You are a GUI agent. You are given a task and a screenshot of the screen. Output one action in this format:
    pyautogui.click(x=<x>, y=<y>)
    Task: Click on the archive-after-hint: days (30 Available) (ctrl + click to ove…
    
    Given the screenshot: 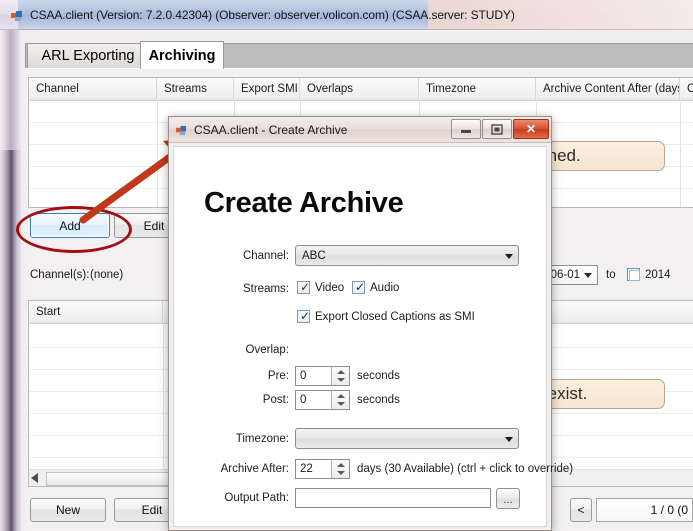 What is the action you would take?
    pyautogui.click(x=465, y=469)
    